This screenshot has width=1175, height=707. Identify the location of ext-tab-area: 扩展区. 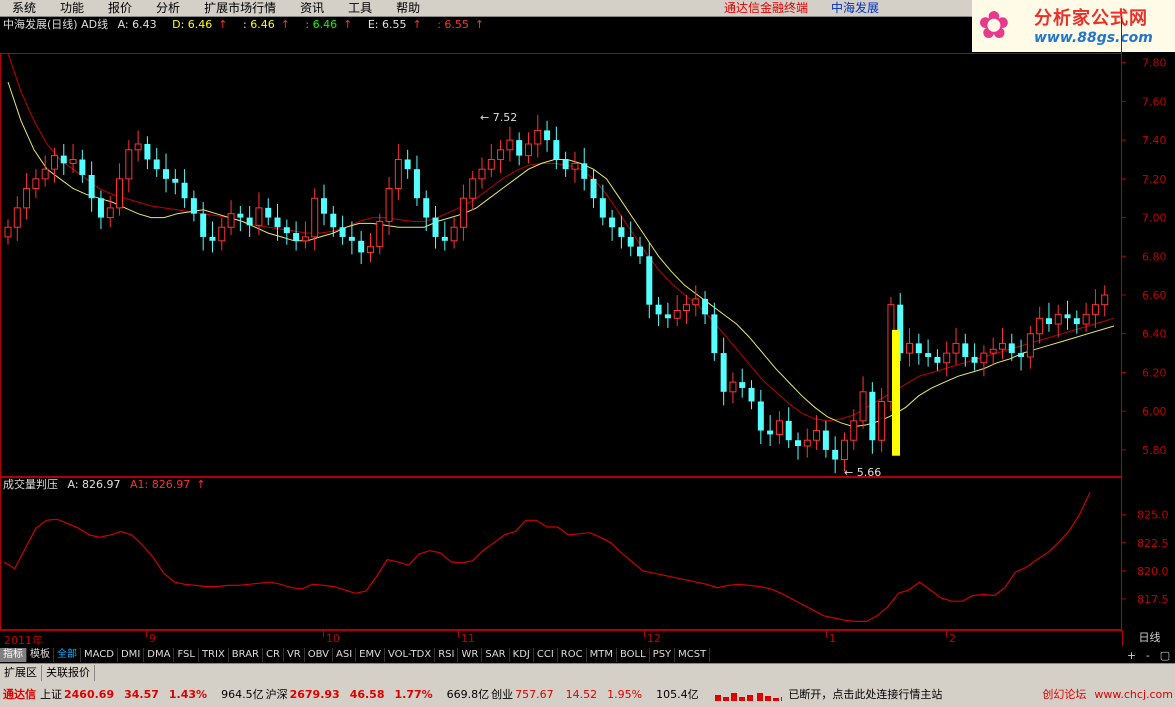
(21, 672).